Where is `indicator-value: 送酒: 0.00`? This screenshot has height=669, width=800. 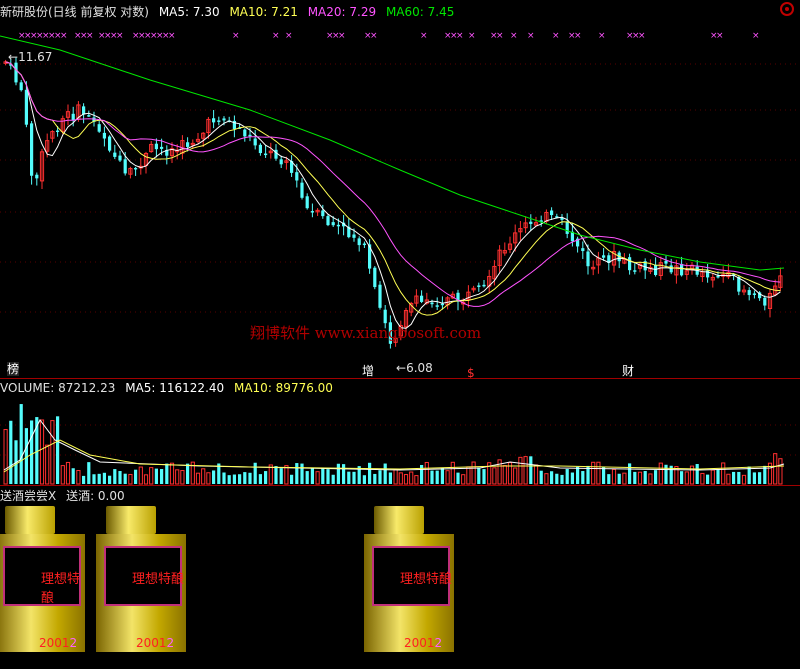
indicator-value: 送酒: 0.00 is located at coordinates (95, 496).